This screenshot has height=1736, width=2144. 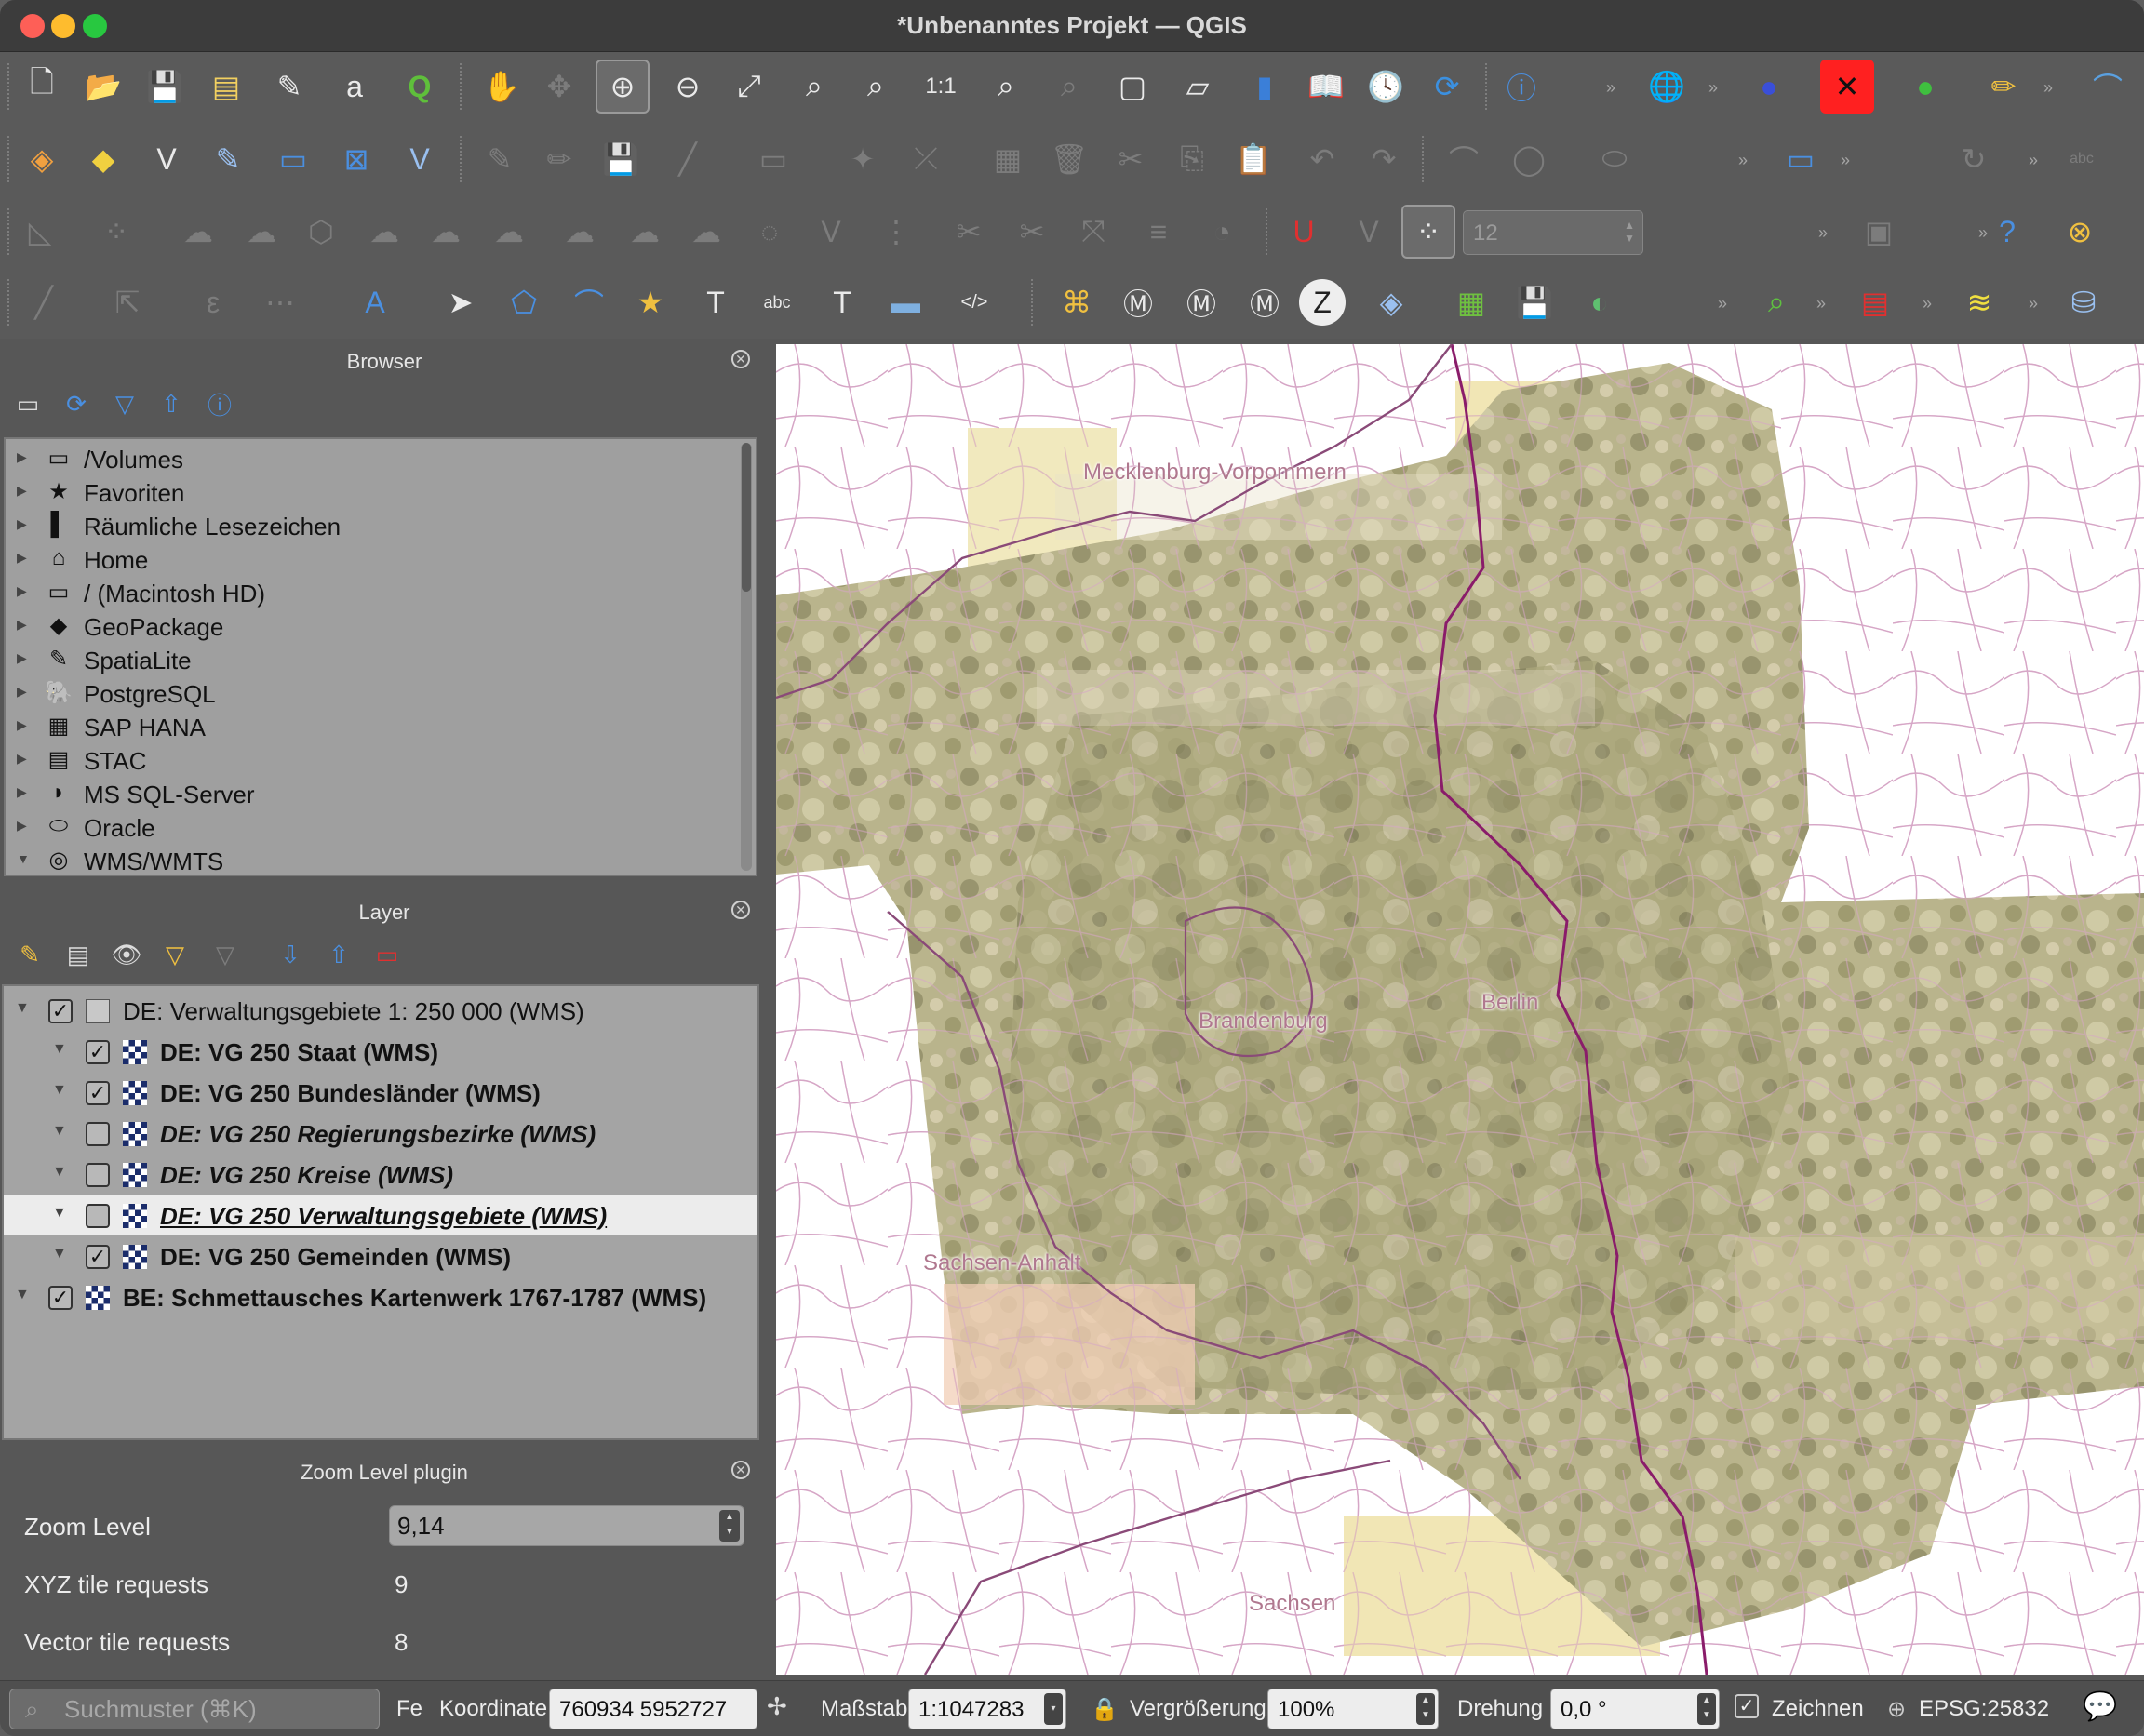 What do you see at coordinates (1896, 1709) in the screenshot?
I see `crs-globe-icon: ⊕` at bounding box center [1896, 1709].